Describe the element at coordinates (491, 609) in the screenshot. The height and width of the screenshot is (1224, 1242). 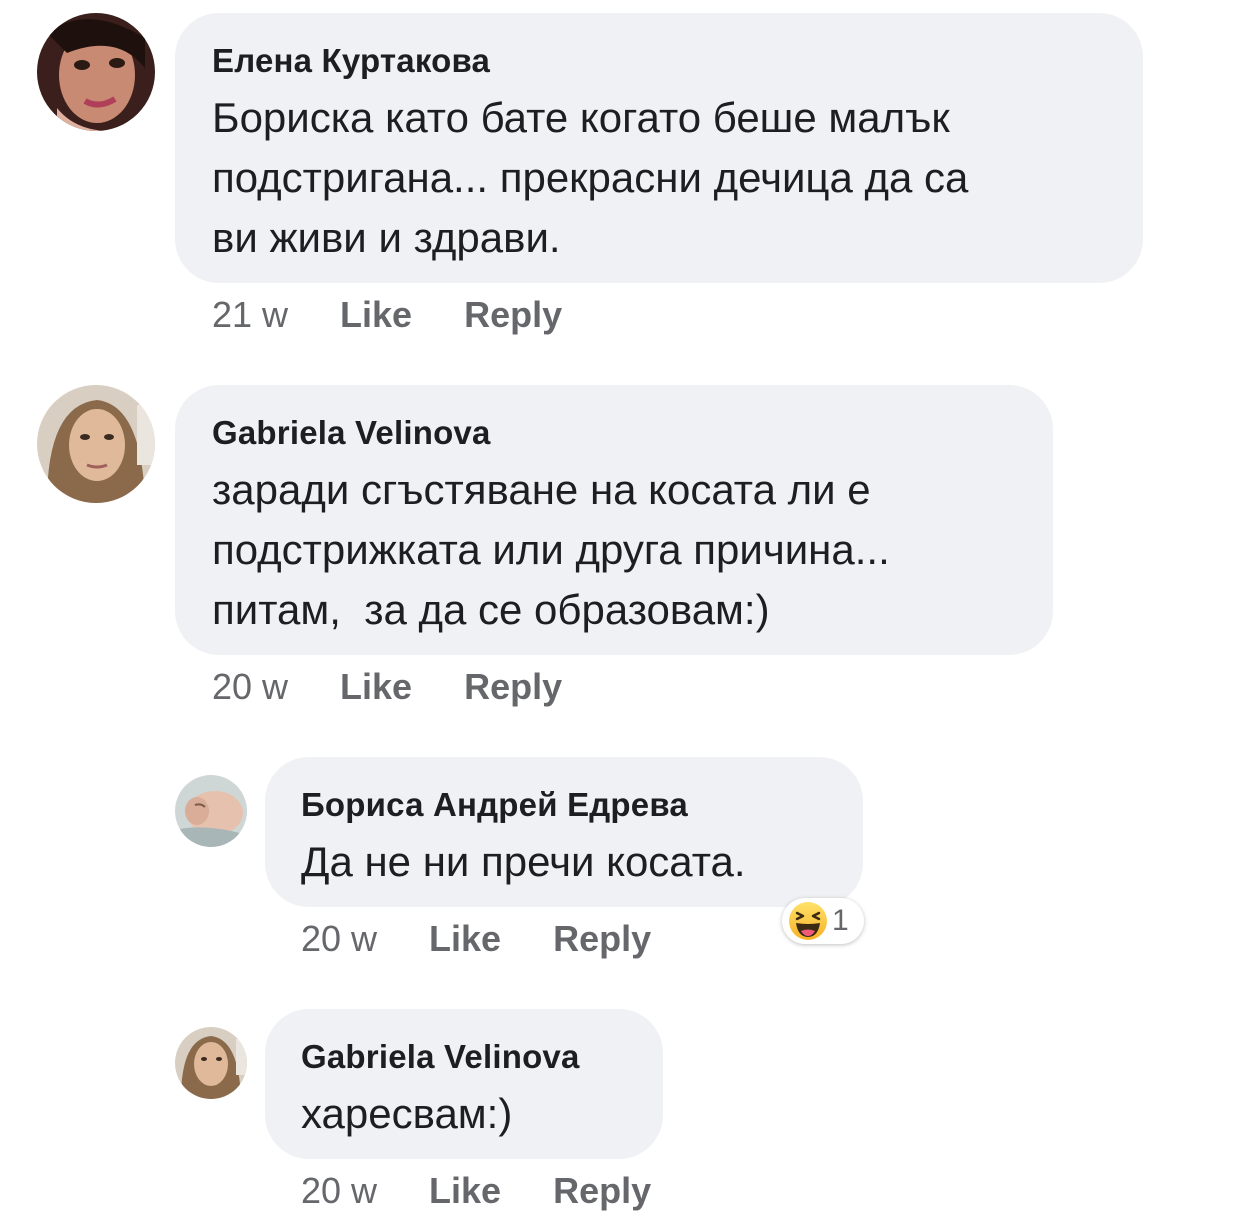
I see `comment-text-line: питам, за да се образовам:)` at that location.